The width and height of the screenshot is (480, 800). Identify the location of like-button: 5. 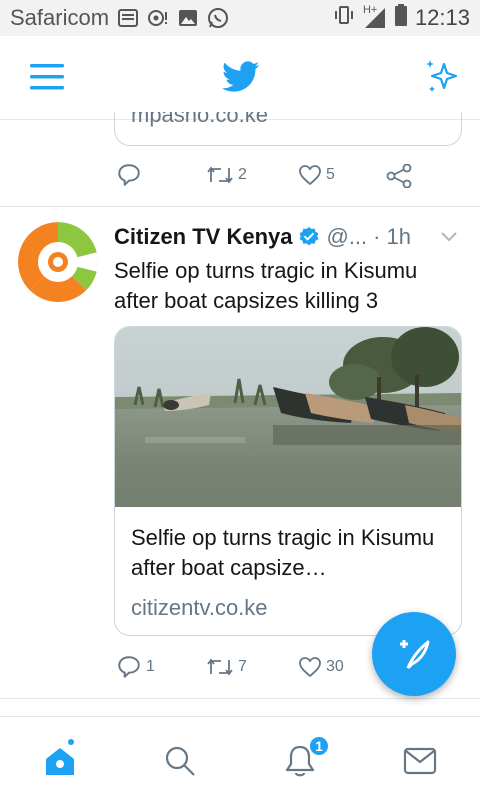
(316, 175).